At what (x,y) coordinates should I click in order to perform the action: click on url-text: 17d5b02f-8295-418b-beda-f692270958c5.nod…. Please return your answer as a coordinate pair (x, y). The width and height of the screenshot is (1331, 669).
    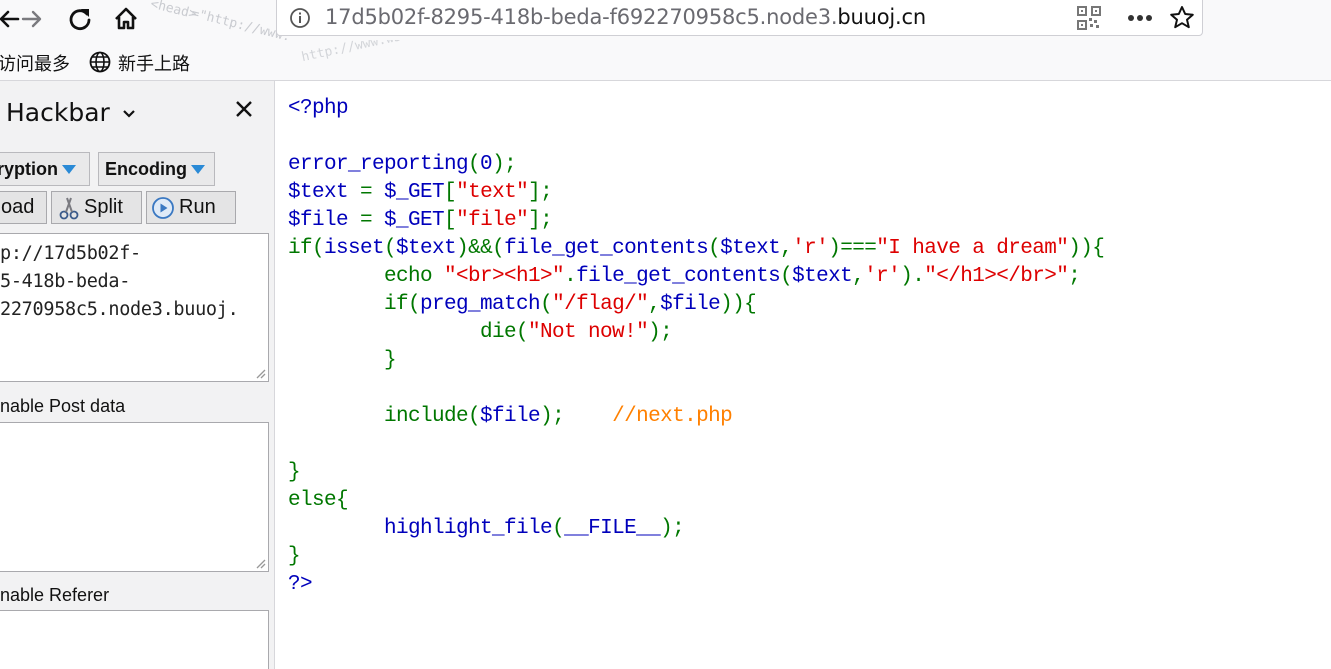
    Looking at the image, I should click on (625, 17).